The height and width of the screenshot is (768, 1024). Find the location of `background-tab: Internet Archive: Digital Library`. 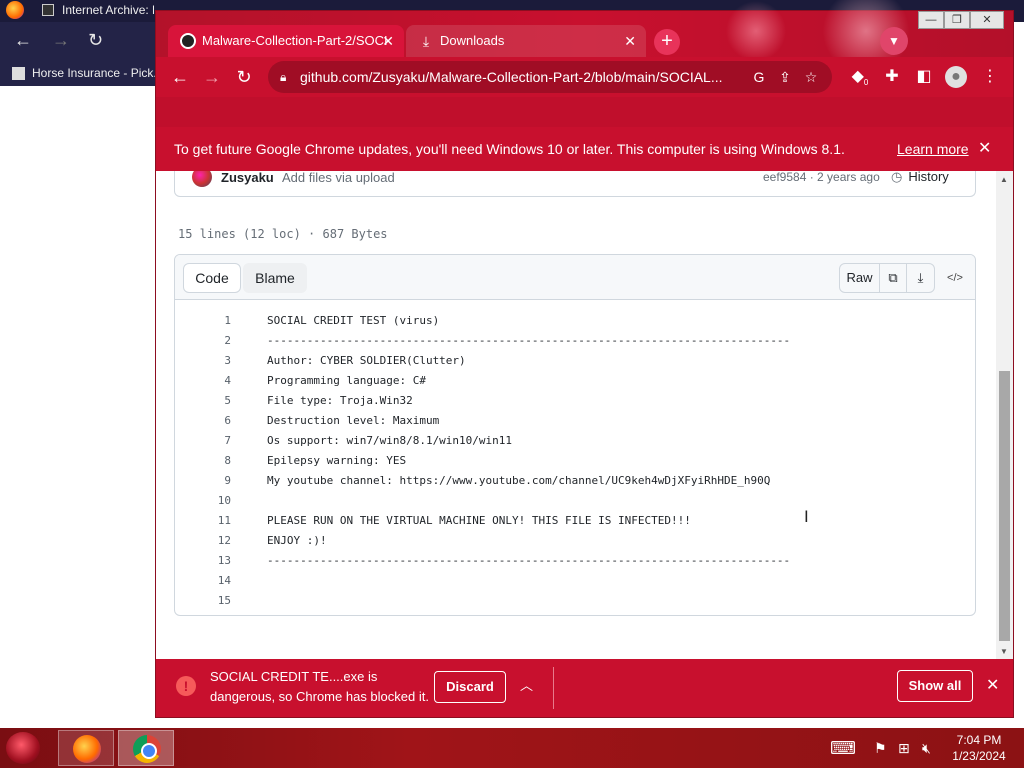

background-tab: Internet Archive: Digital Library is located at coordinates (94, 11).